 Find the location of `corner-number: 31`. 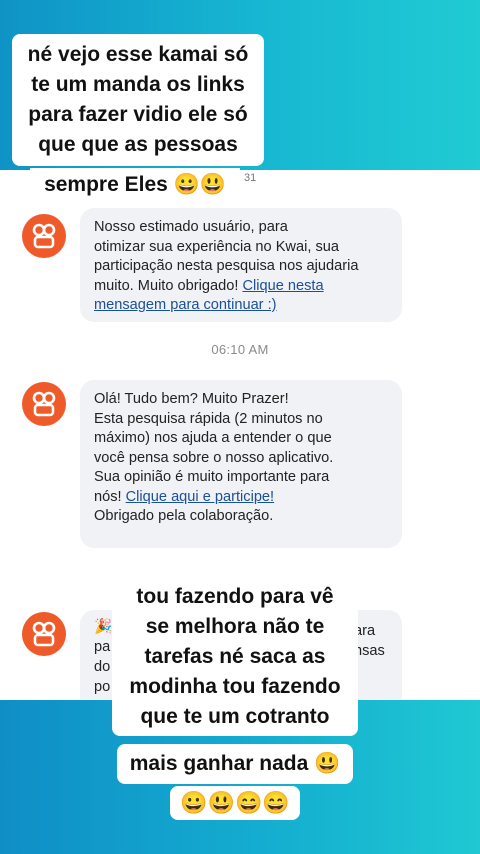

corner-number: 31 is located at coordinates (250, 178).